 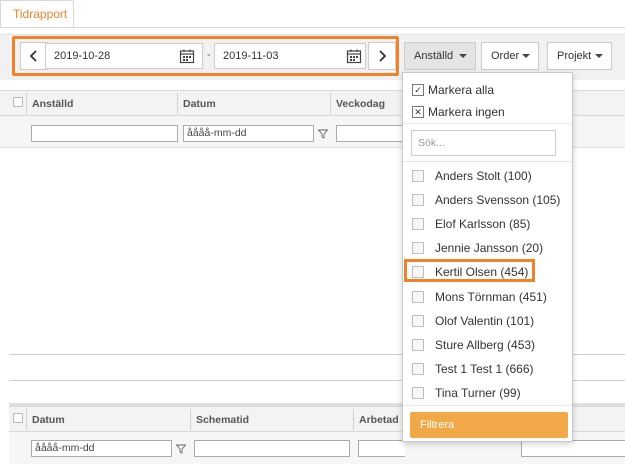 I want to click on order-dropdown-label: Order, so click(x=505, y=56).